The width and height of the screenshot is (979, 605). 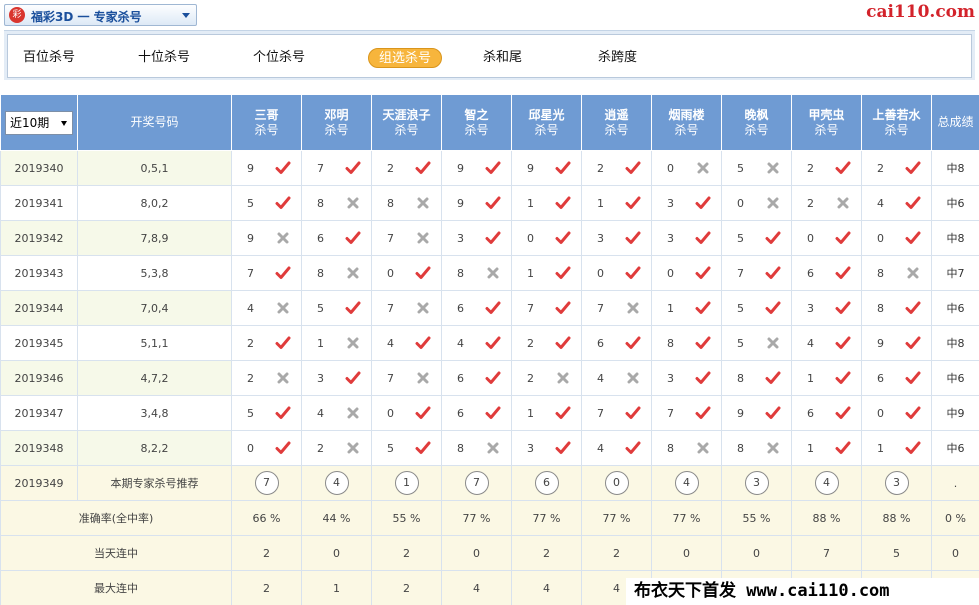 What do you see at coordinates (489, 553) in the screenshot?
I see `stat-row: 当天连中 2 0 2 0 2 2 0 0 7 5 0` at bounding box center [489, 553].